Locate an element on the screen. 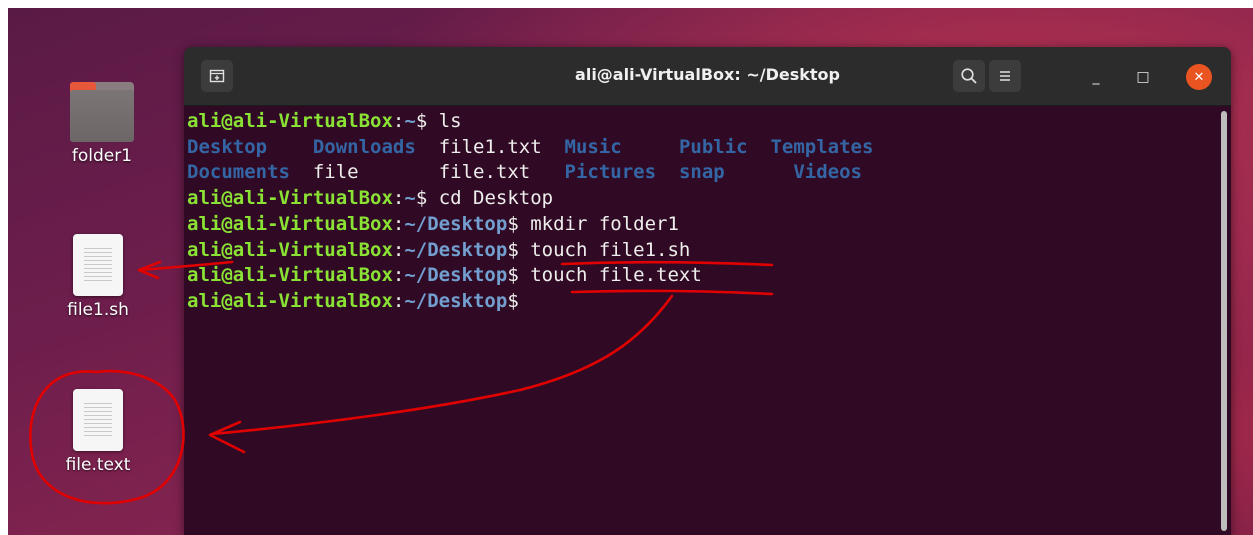 The image size is (1253, 535). maximize-button: □ is located at coordinates (1143, 77).